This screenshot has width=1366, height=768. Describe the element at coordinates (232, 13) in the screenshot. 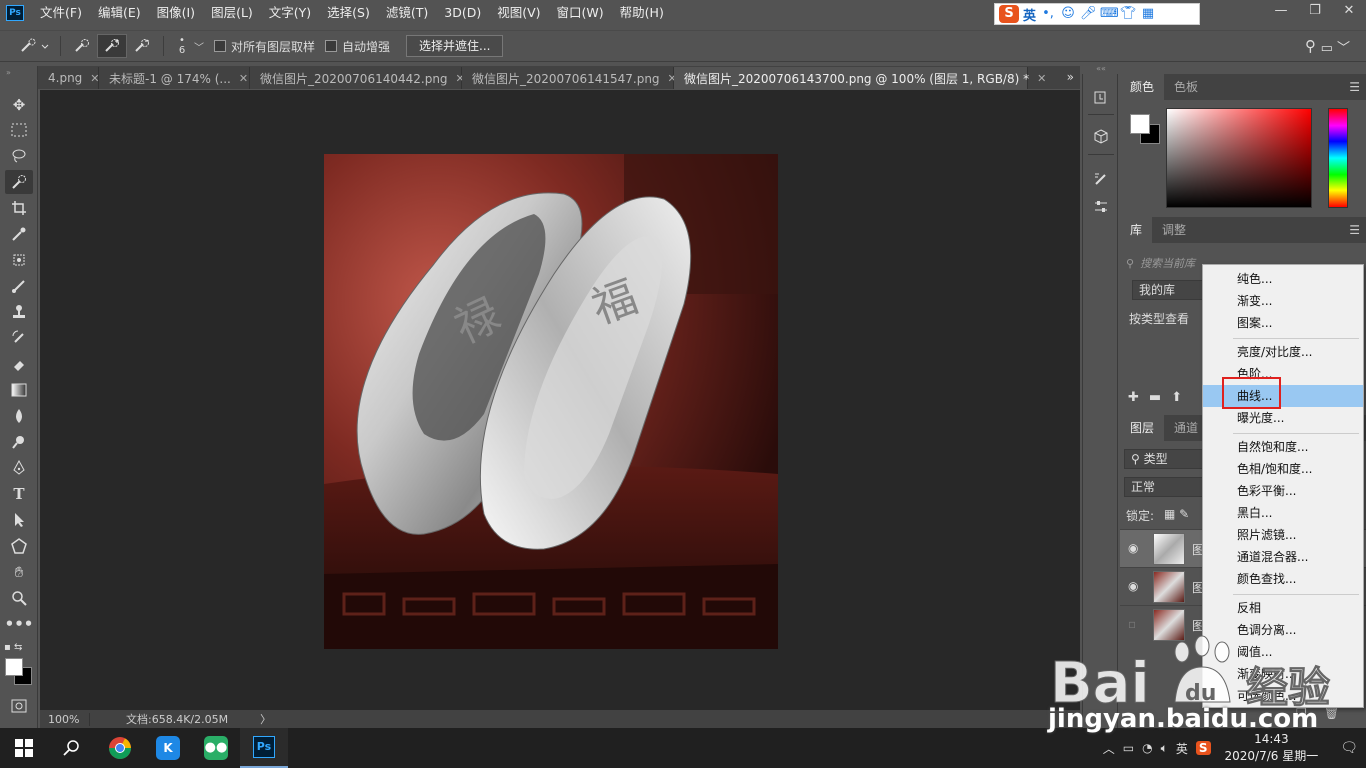

I see `menu-layer: 图层(L)` at that location.